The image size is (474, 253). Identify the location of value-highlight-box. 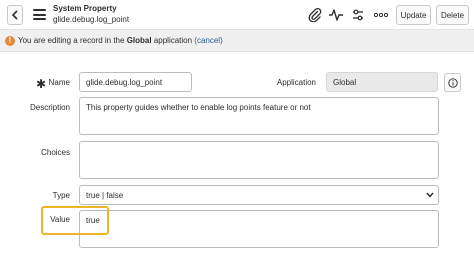
(75, 220).